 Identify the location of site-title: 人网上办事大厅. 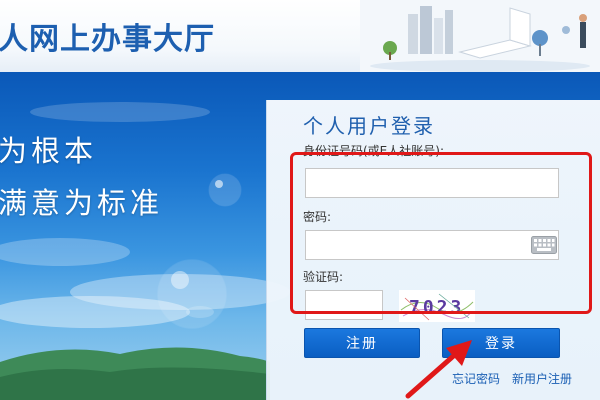
(107, 39).